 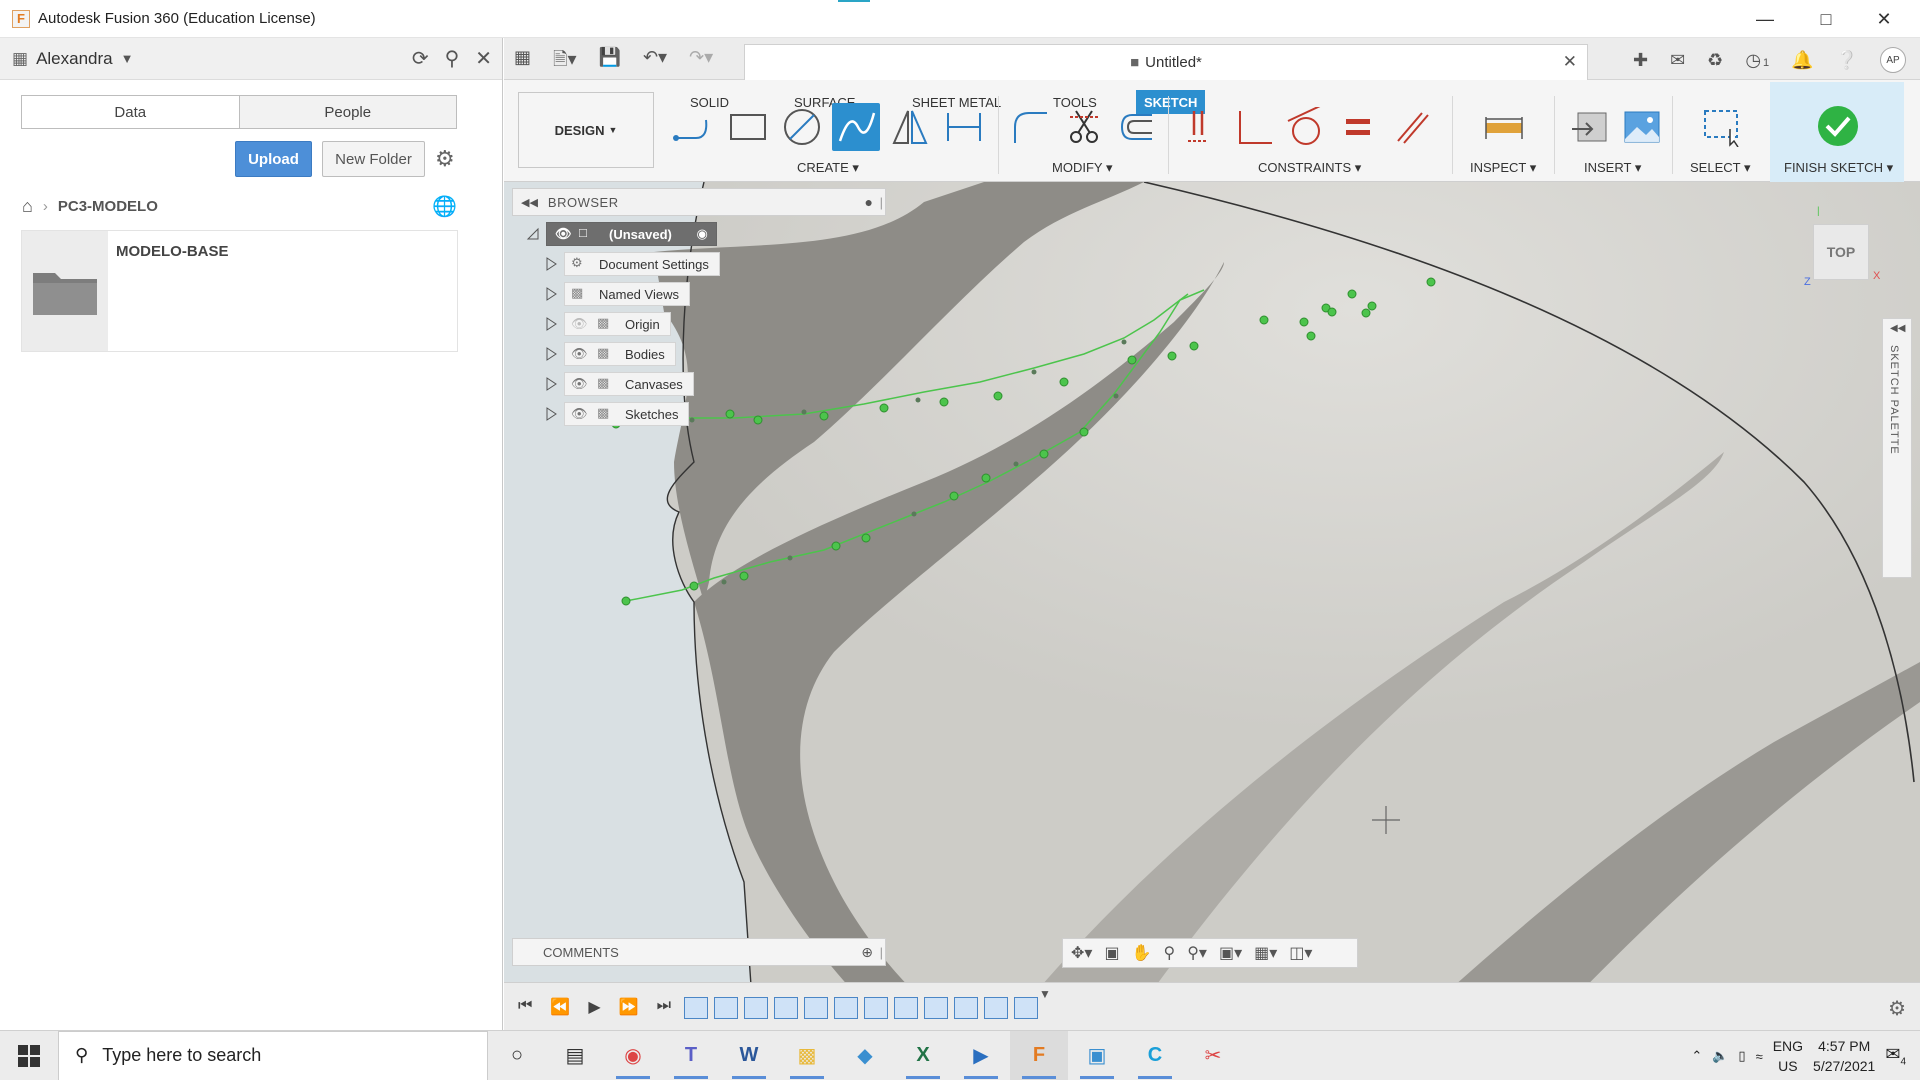 I want to click on insert-derive-tool, so click(x=1590, y=127).